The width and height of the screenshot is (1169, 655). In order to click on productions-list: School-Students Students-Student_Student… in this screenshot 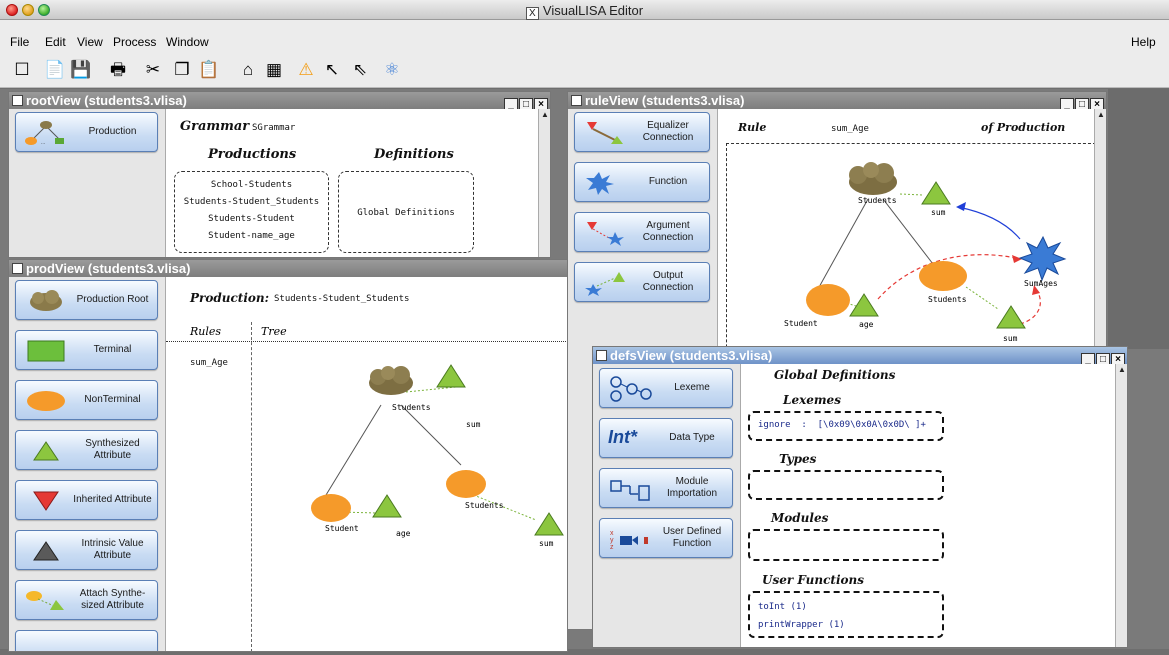, I will do `click(251, 212)`.